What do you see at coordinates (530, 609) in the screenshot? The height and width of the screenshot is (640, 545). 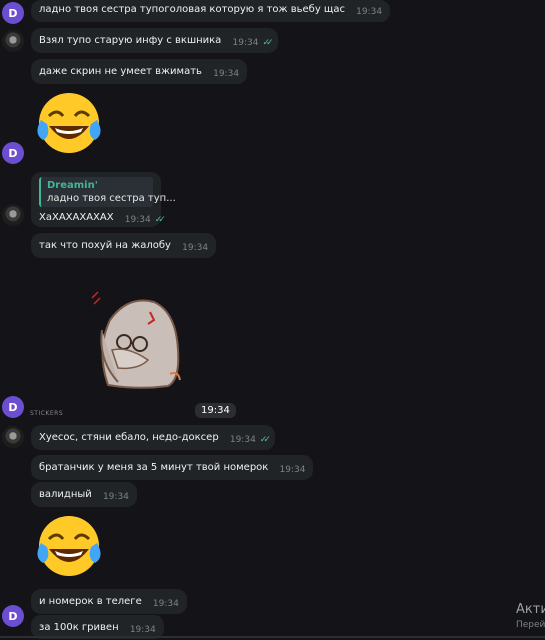 I see `activation-watermark: Акти` at bounding box center [530, 609].